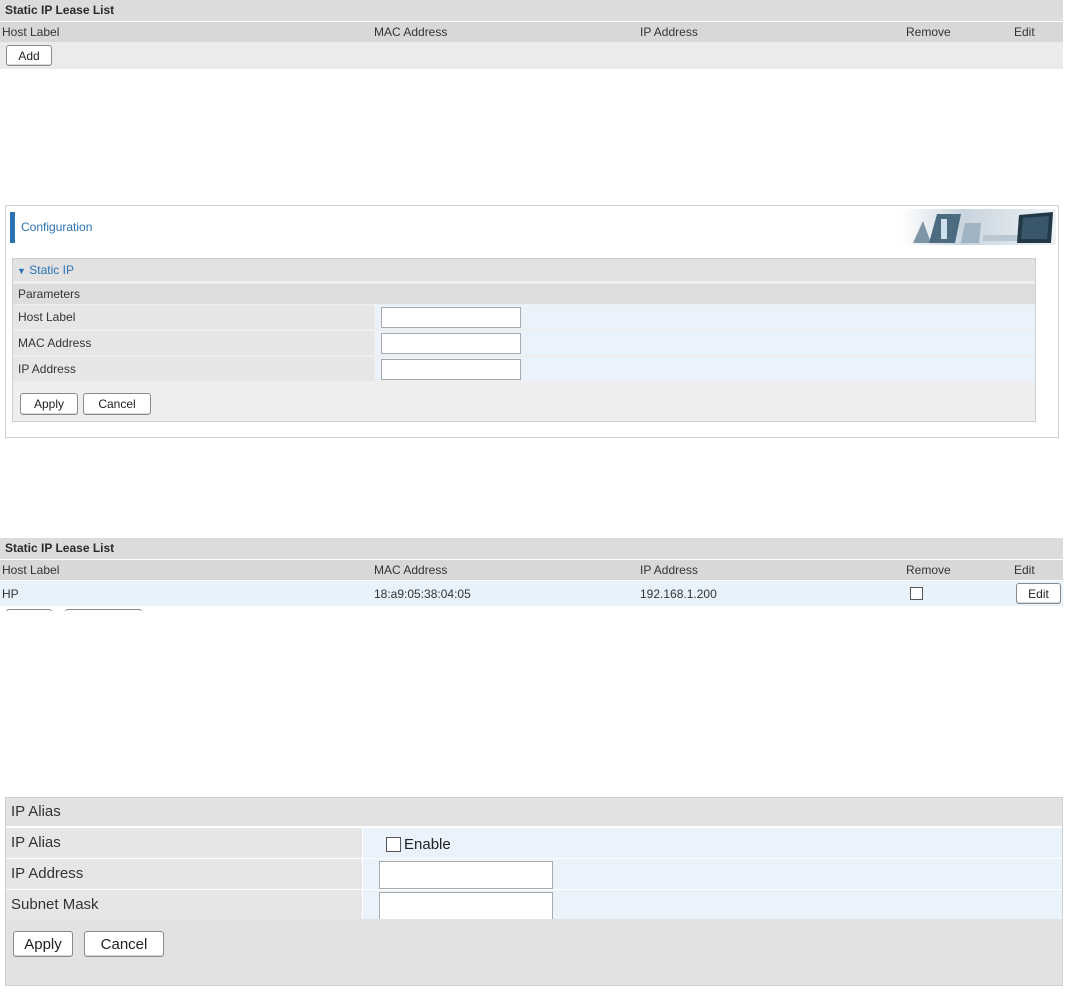 The height and width of the screenshot is (994, 1070). Describe the element at coordinates (29, 55) in the screenshot. I see `add-button: Add` at that location.